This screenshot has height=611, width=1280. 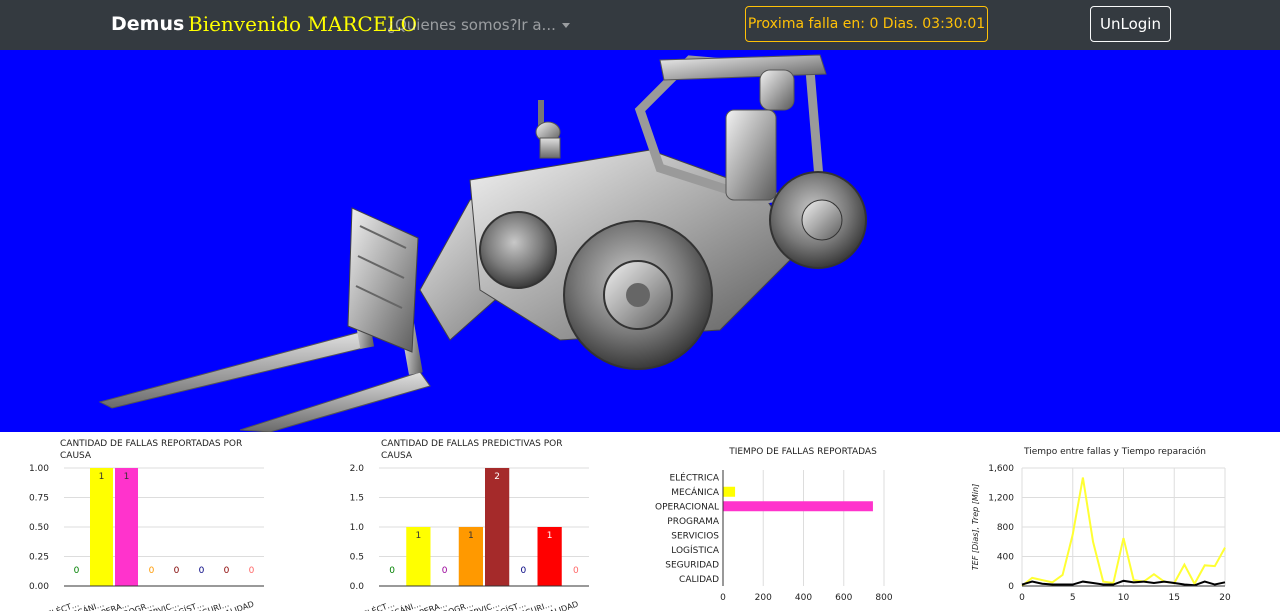 What do you see at coordinates (1225, 598) in the screenshot?
I see `x-tick-label: 20` at bounding box center [1225, 598].